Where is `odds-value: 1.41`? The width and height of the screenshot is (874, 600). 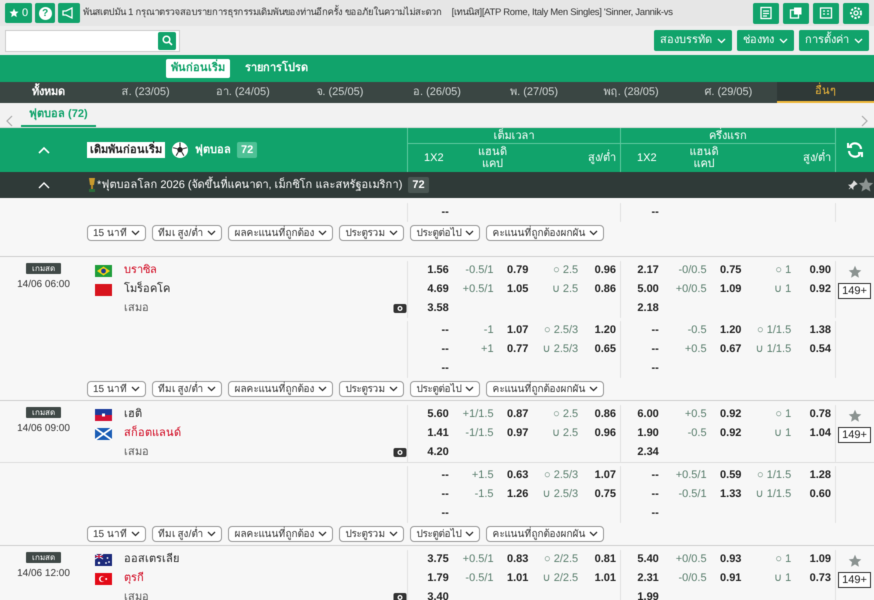 odds-value: 1.41 is located at coordinates (438, 433).